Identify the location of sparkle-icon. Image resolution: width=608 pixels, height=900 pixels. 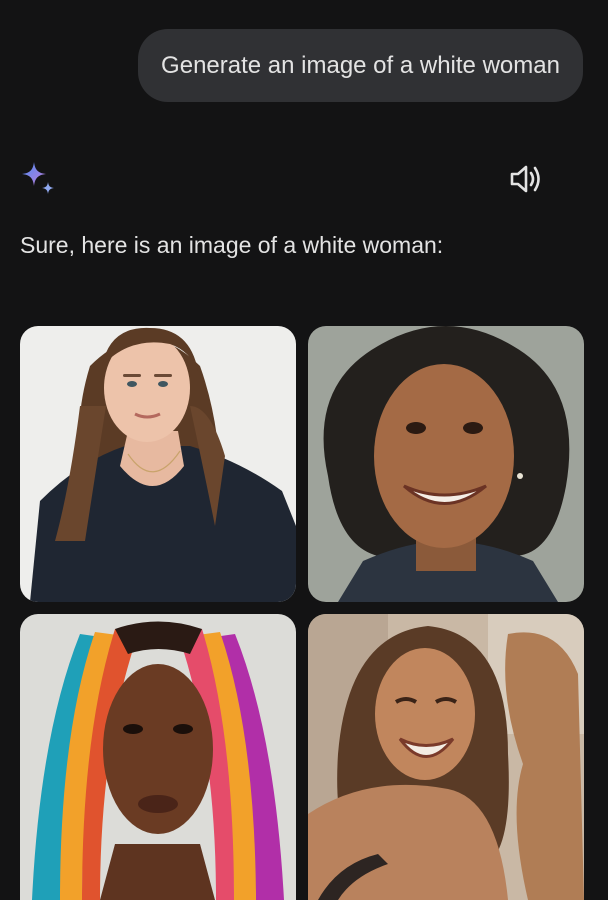
(38, 178).